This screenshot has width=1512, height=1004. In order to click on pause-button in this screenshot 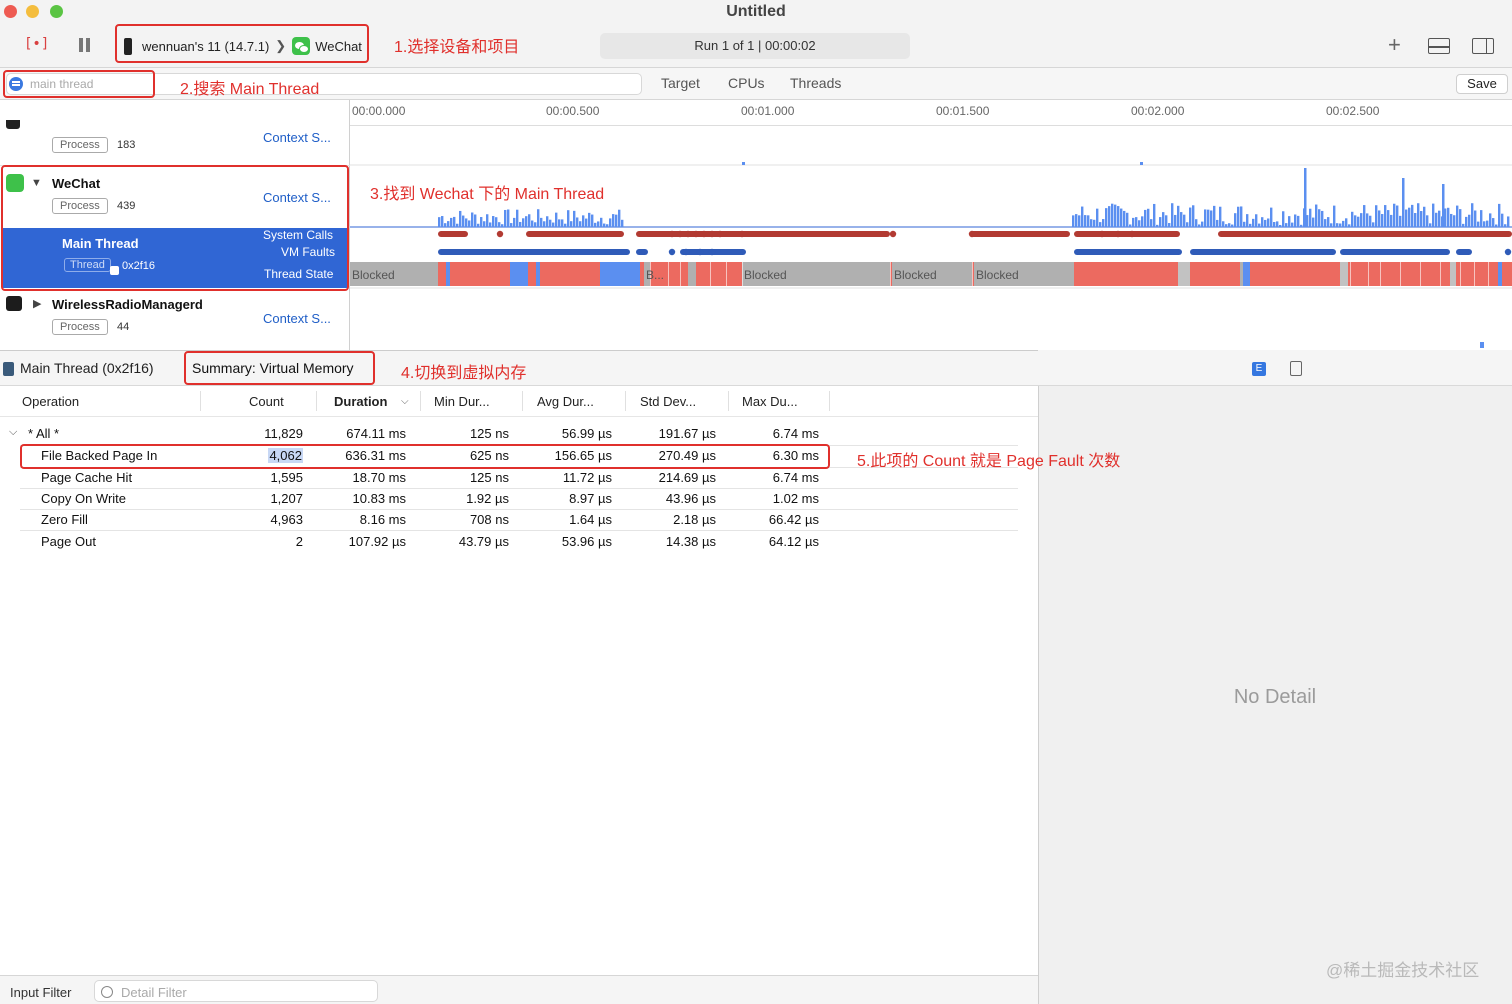, I will do `click(85, 45)`.